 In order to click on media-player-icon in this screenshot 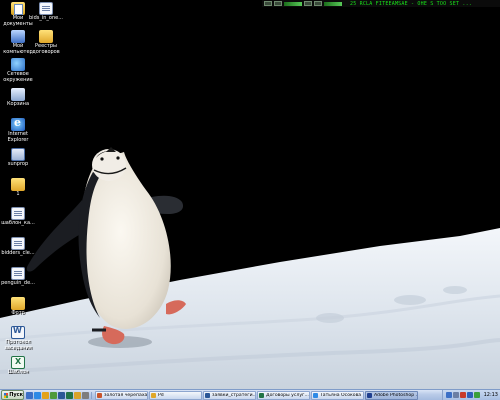, I will do `click(53, 395)`.